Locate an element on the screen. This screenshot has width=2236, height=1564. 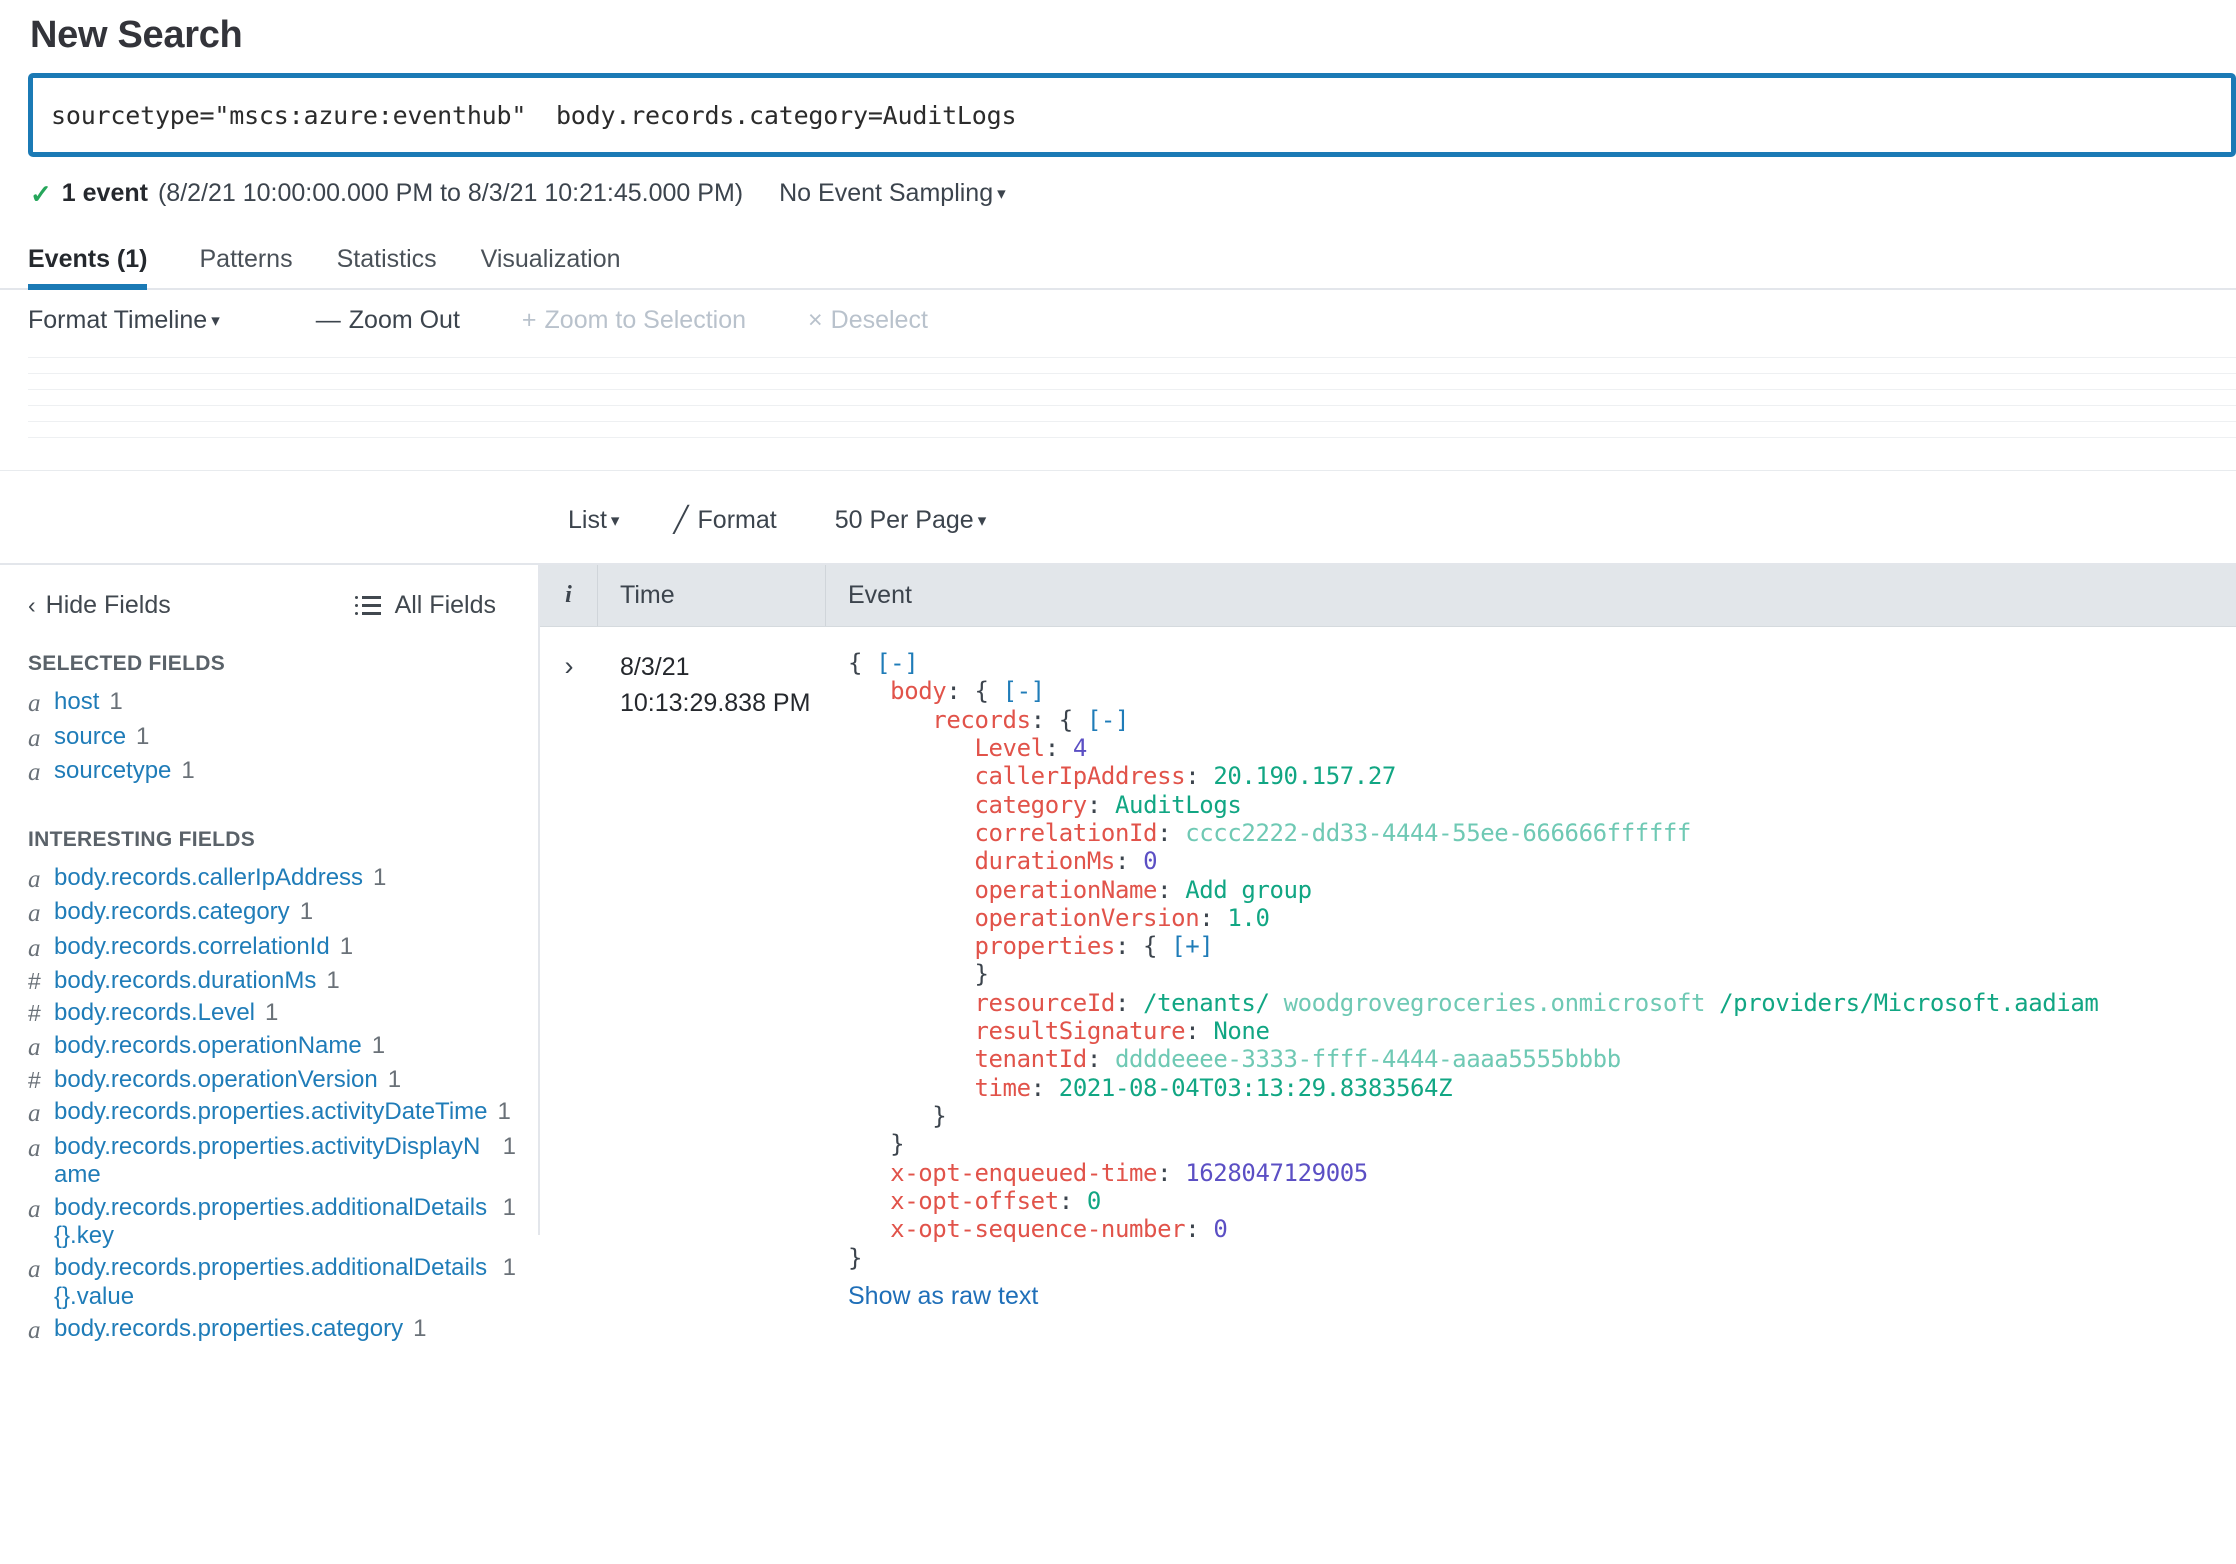
event-timestamp: 8/3/21 10:13:29.838 PM is located at coordinates (712, 685).